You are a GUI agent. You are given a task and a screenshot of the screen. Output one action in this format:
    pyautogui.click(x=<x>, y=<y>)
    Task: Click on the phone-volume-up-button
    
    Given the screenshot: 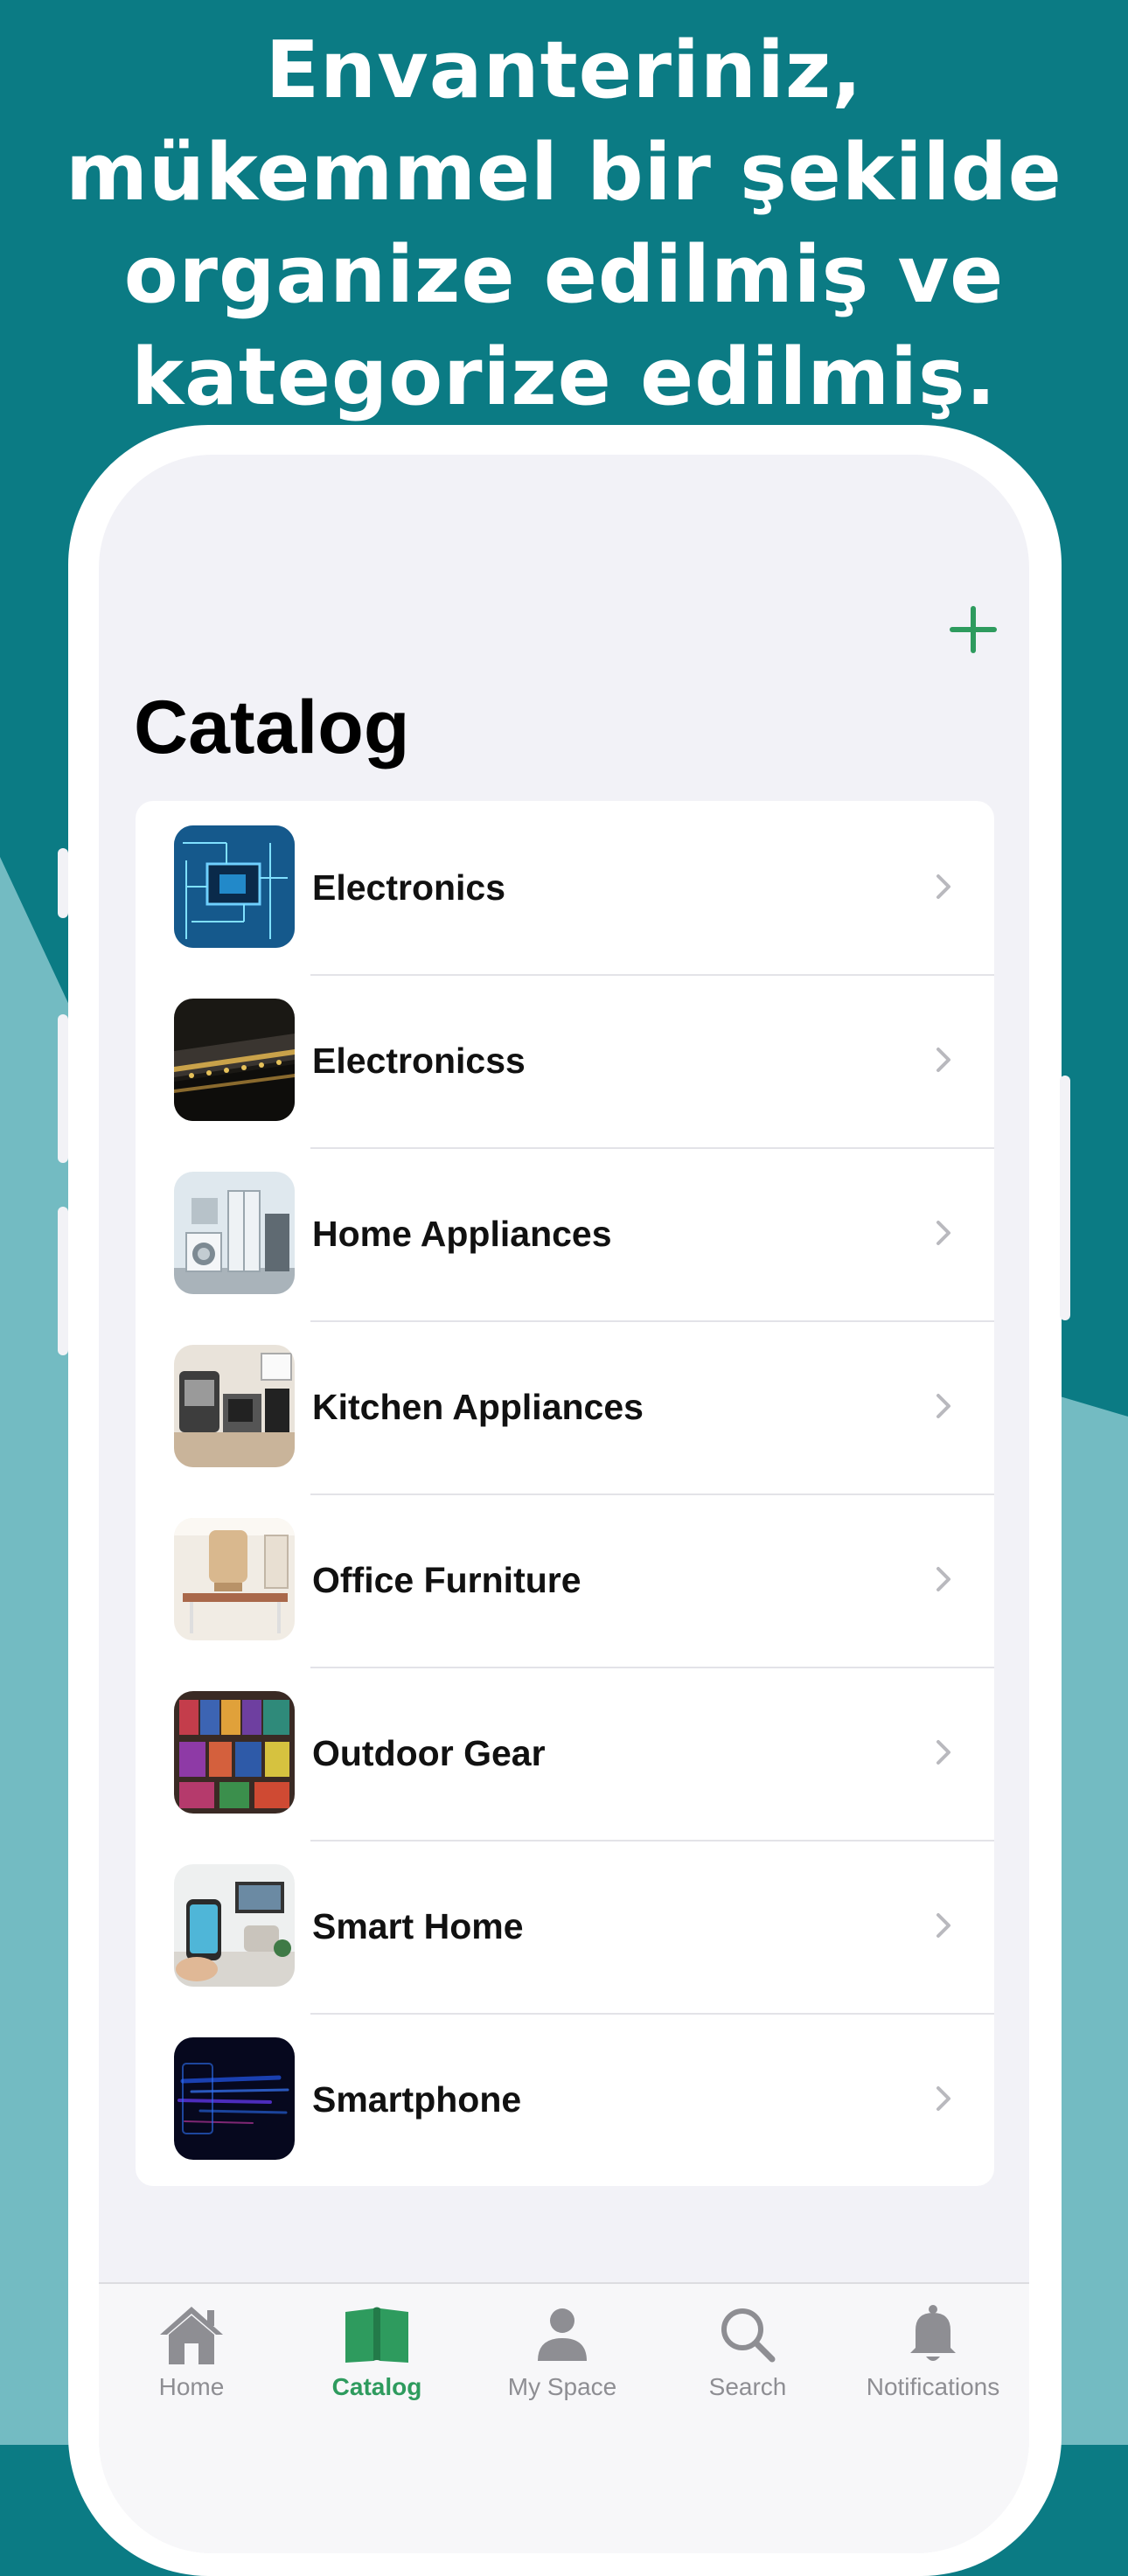 What is the action you would take?
    pyautogui.click(x=63, y=1088)
    